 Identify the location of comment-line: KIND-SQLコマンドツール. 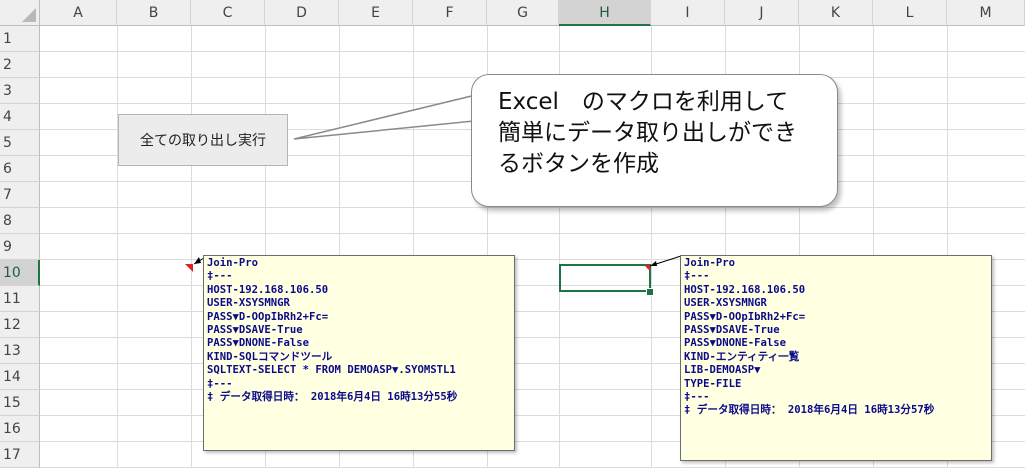
(270, 356).